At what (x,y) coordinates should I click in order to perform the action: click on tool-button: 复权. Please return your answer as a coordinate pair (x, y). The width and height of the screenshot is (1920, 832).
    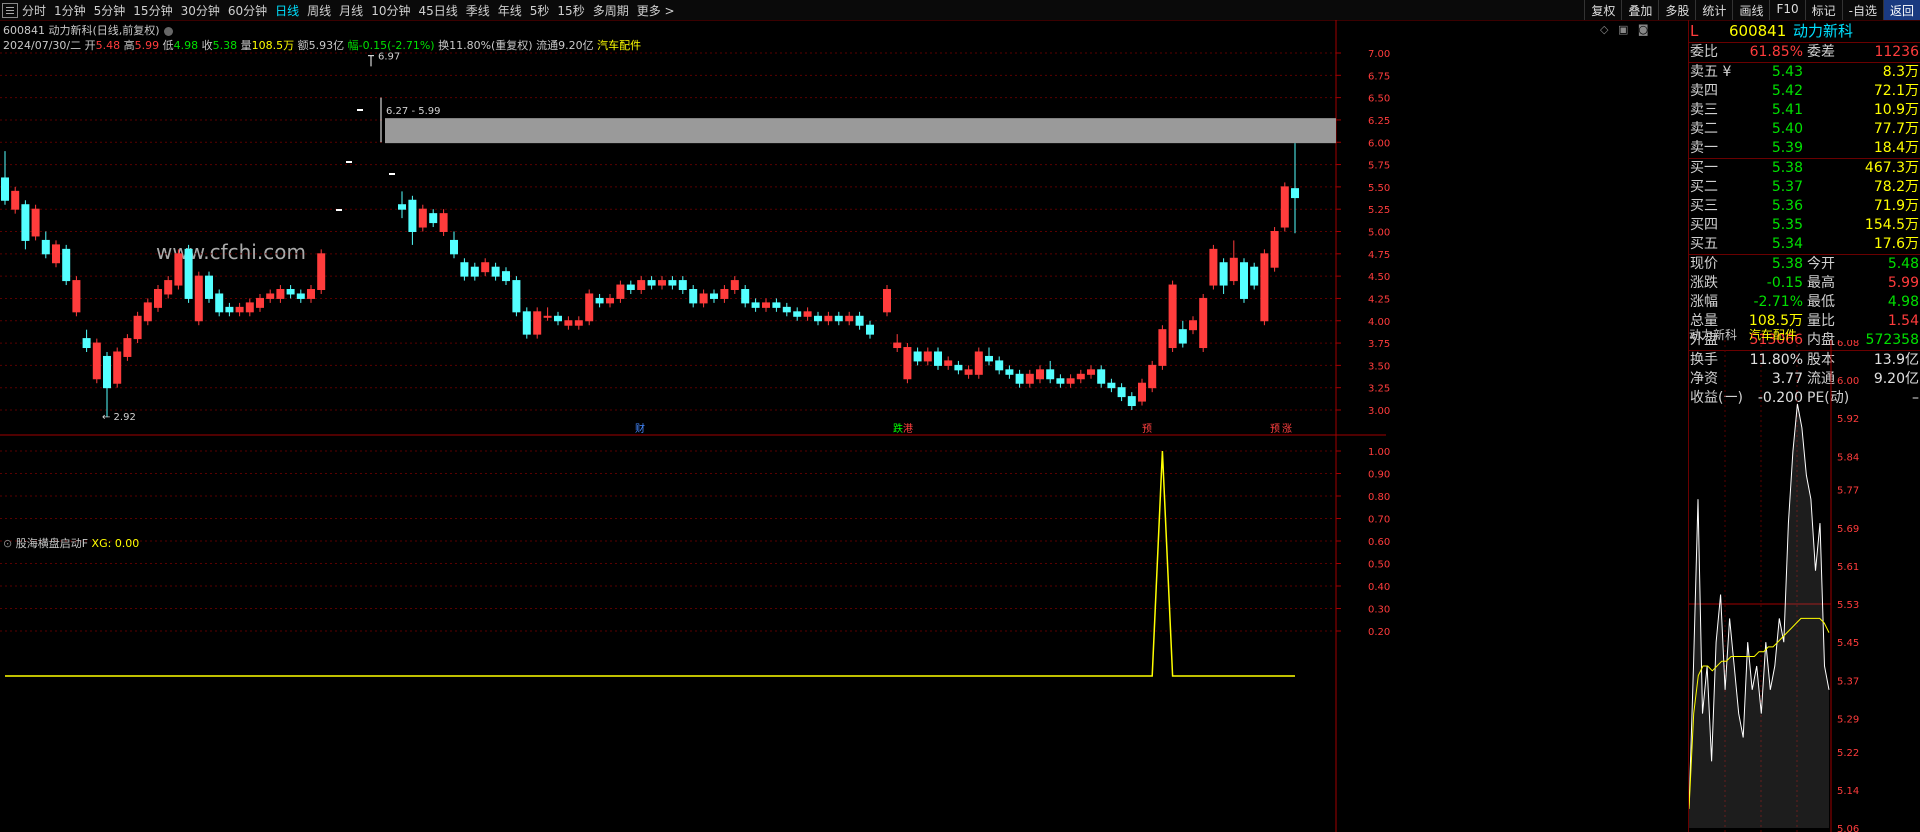
    Looking at the image, I should click on (1602, 10).